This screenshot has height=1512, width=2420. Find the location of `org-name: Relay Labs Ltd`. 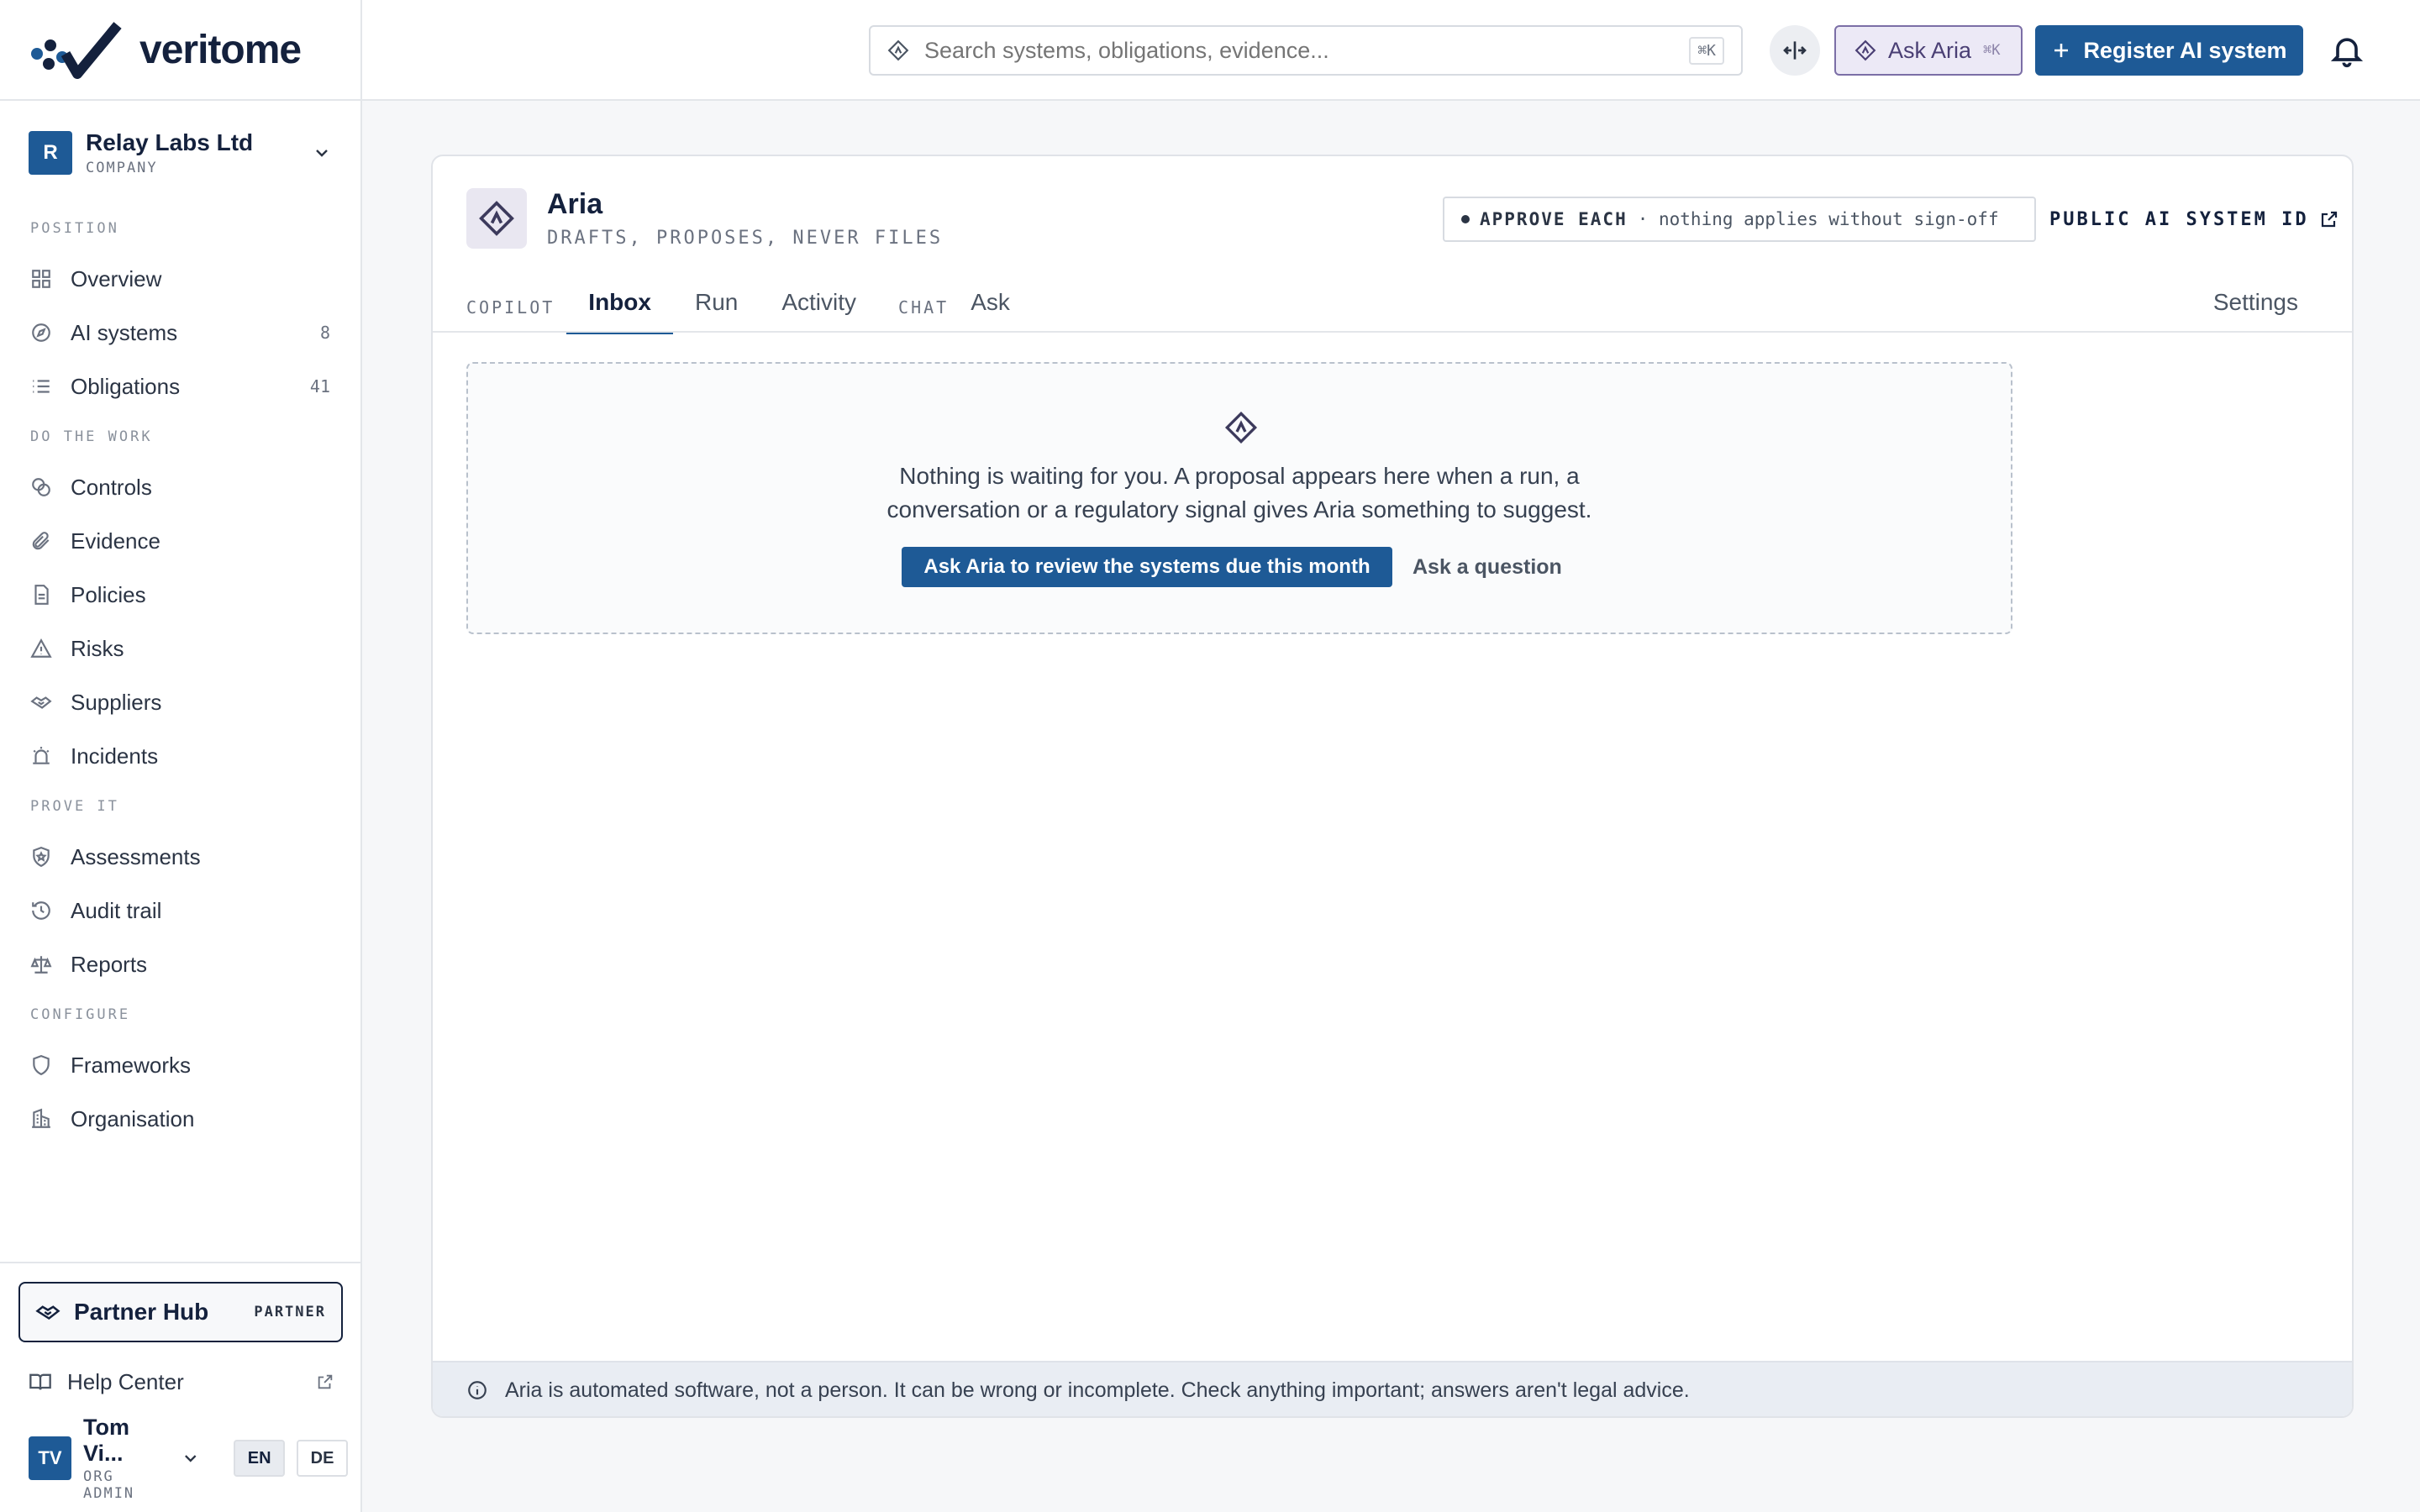

org-name: Relay Labs Ltd is located at coordinates (170, 142).